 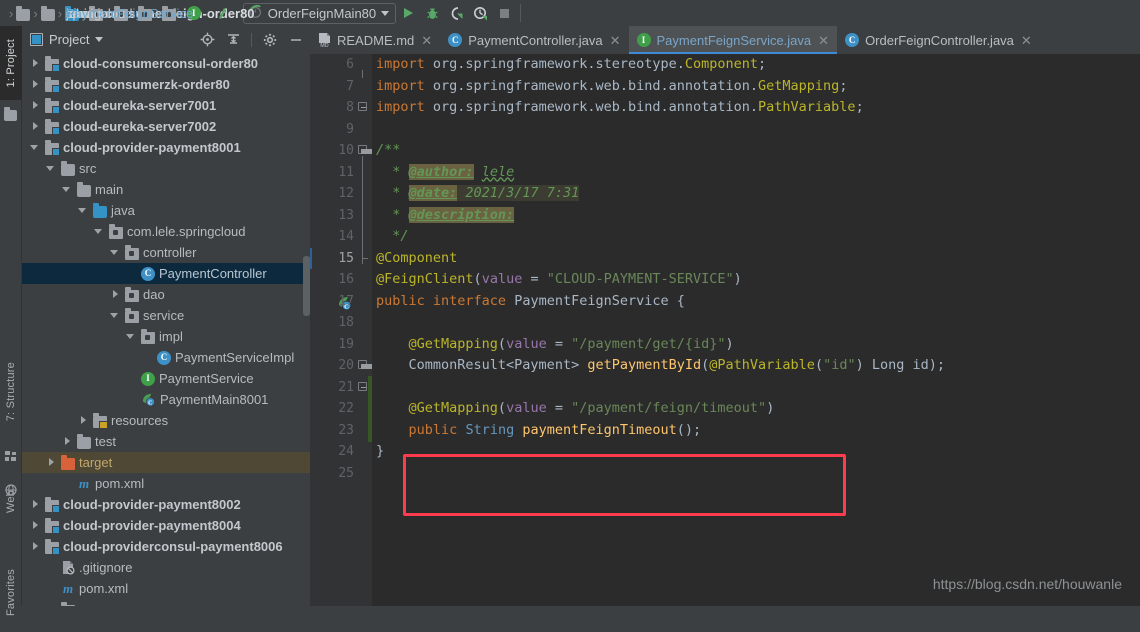 What do you see at coordinates (166, 357) in the screenshot?
I see `tree-item: C PaymentServiceImpl` at bounding box center [166, 357].